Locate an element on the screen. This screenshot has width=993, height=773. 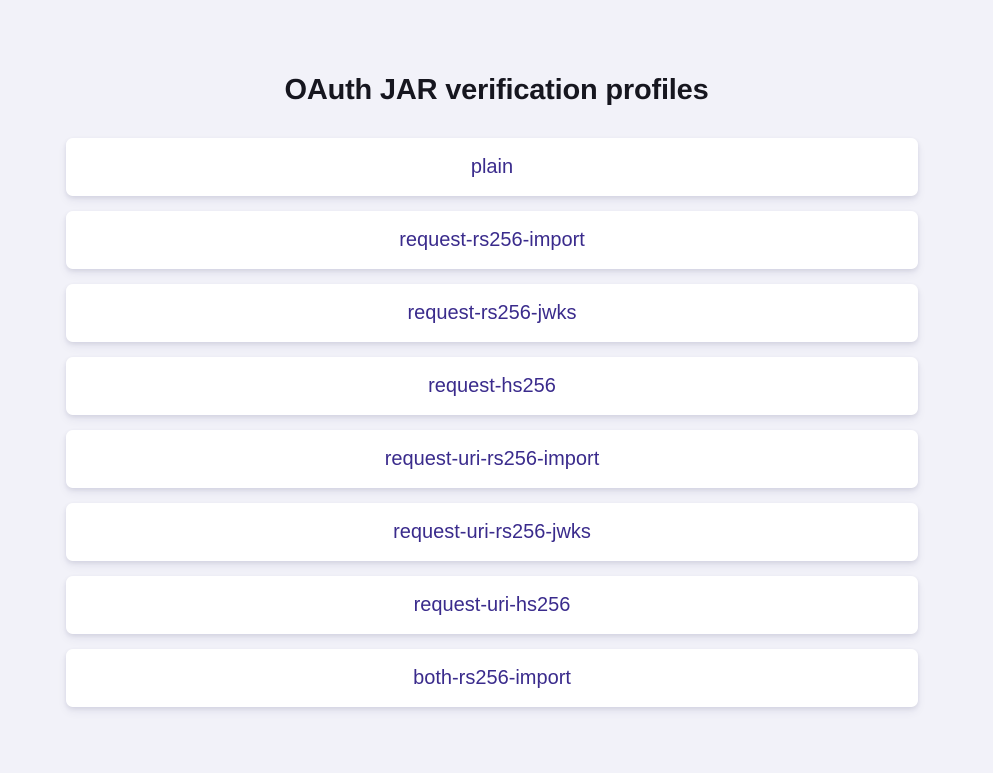
profile-item-request-rs256-import: request-rs256-import is located at coordinates (492, 240).